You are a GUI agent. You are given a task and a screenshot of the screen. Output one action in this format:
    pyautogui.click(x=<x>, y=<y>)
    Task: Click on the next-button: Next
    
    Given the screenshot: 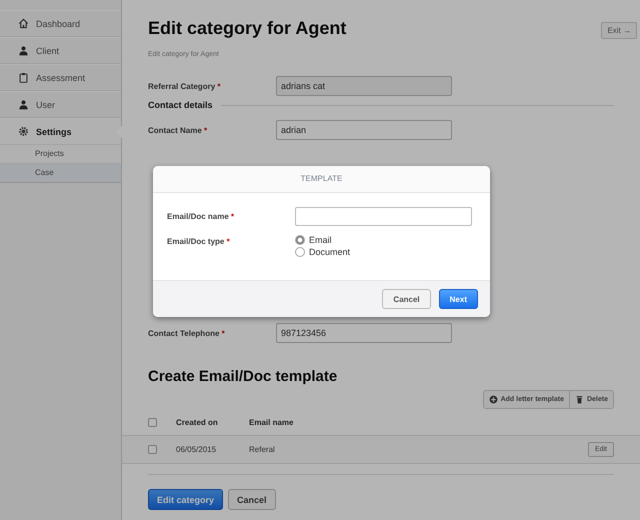 What is the action you would take?
    pyautogui.click(x=458, y=299)
    